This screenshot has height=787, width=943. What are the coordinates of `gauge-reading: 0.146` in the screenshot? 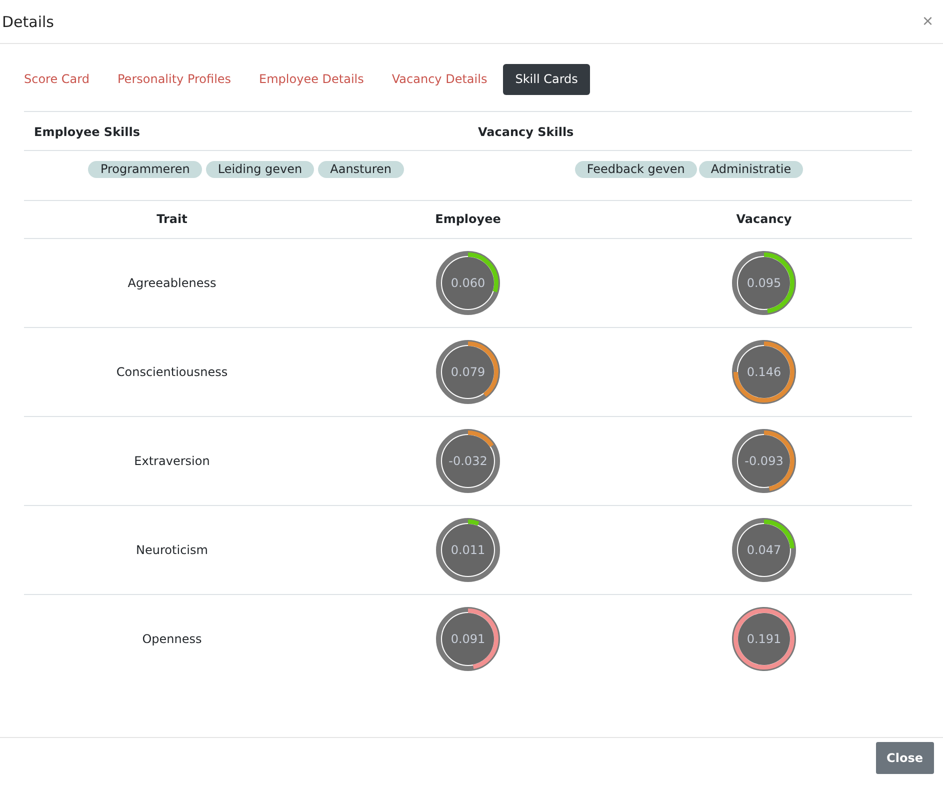 It's located at (764, 372).